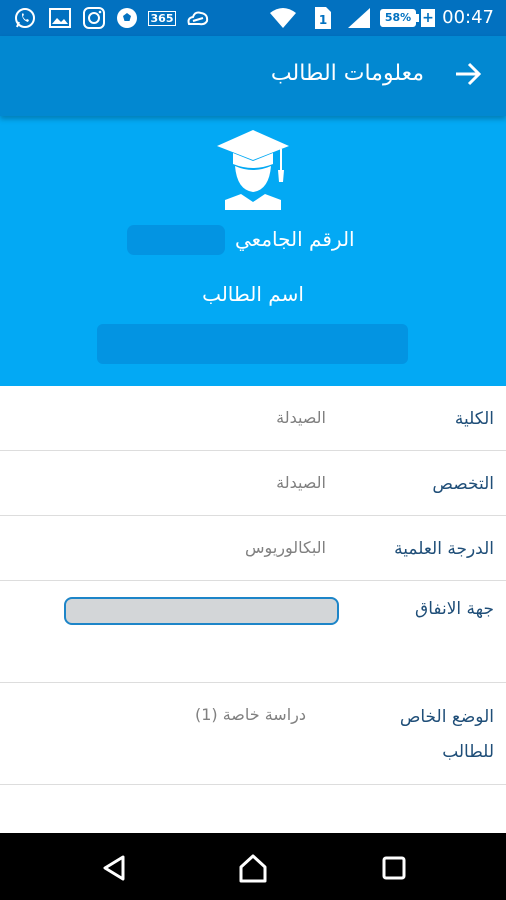 The image size is (506, 900). Describe the element at coordinates (444, 549) in the screenshot. I see `degree-label: الدرجة العلمية` at that location.